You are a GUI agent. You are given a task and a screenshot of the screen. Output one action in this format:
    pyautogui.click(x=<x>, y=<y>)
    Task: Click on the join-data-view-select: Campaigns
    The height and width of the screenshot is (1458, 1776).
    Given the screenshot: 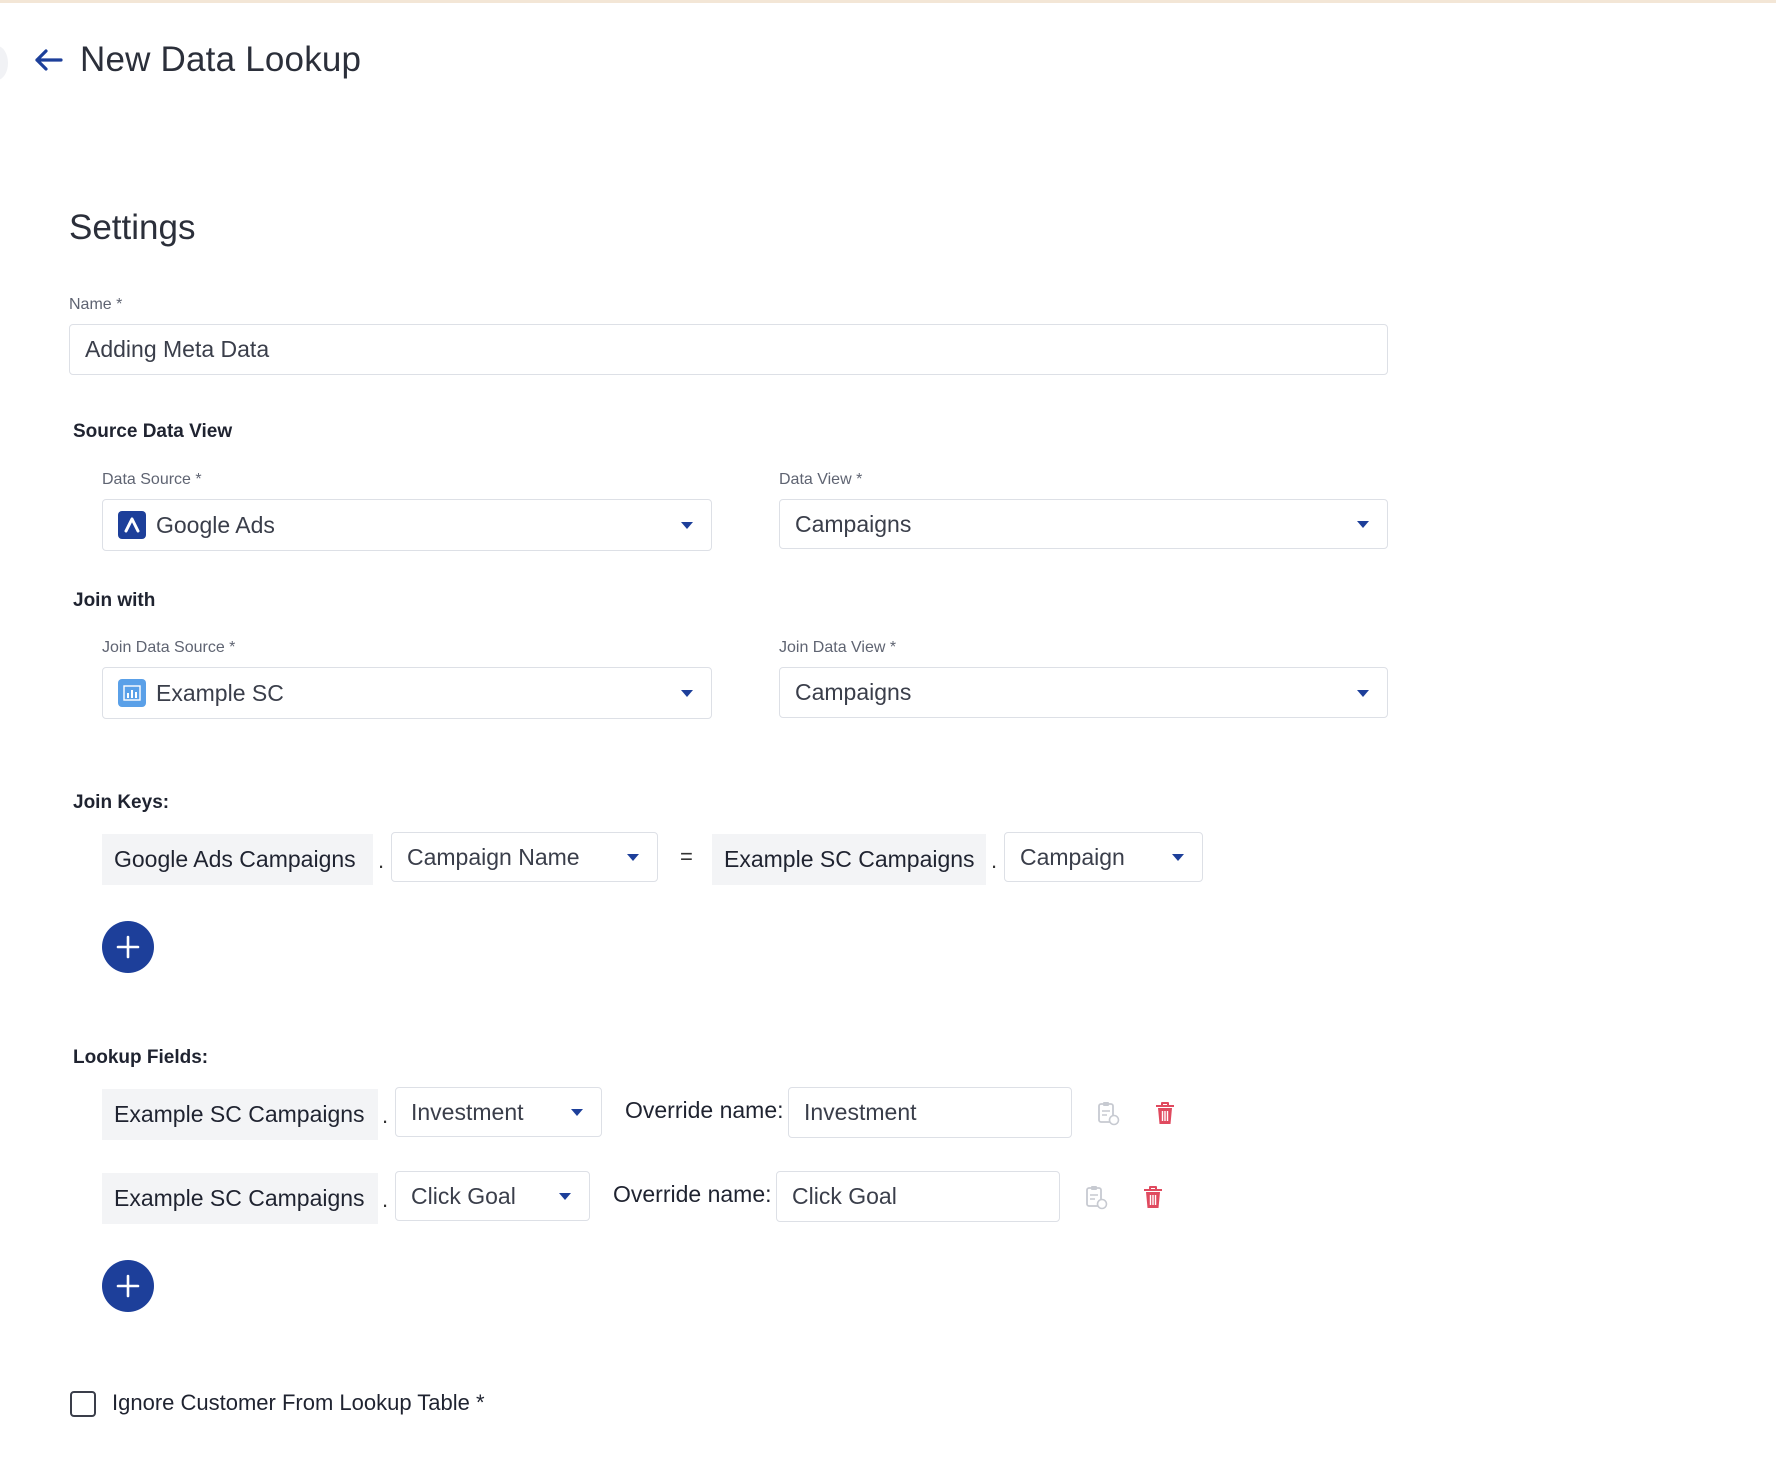 What is the action you would take?
    pyautogui.click(x=1083, y=692)
    